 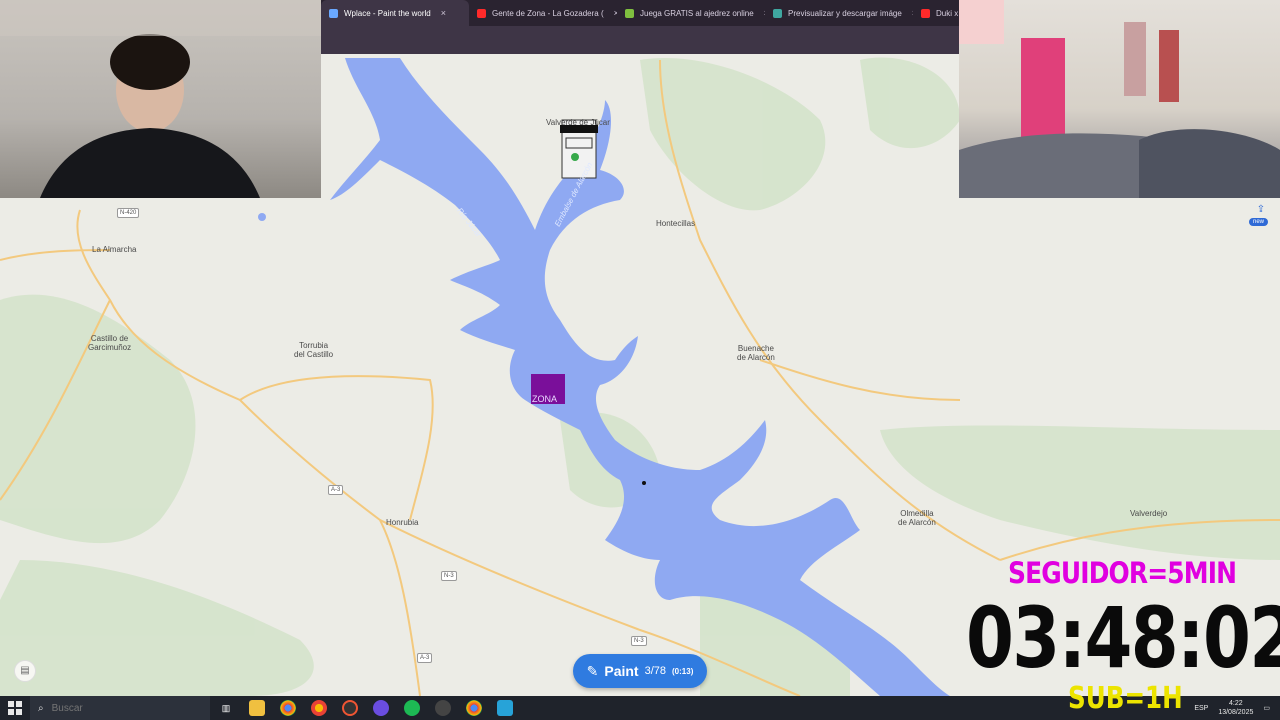 I want to click on task-view-icon: ▥, so click(x=226, y=708).